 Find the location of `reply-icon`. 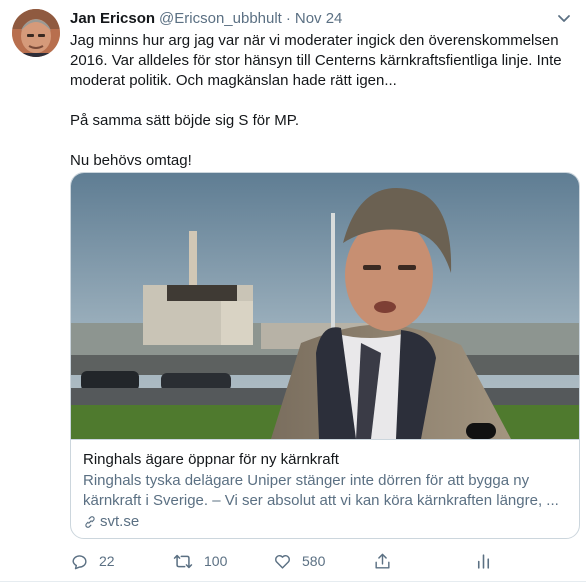

reply-icon is located at coordinates (79, 561).